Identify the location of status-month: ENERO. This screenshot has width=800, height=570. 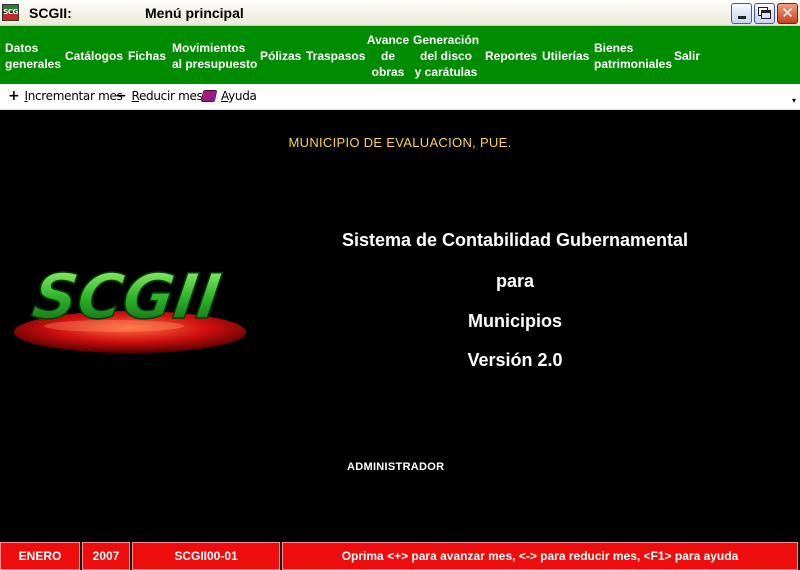
(40, 556).